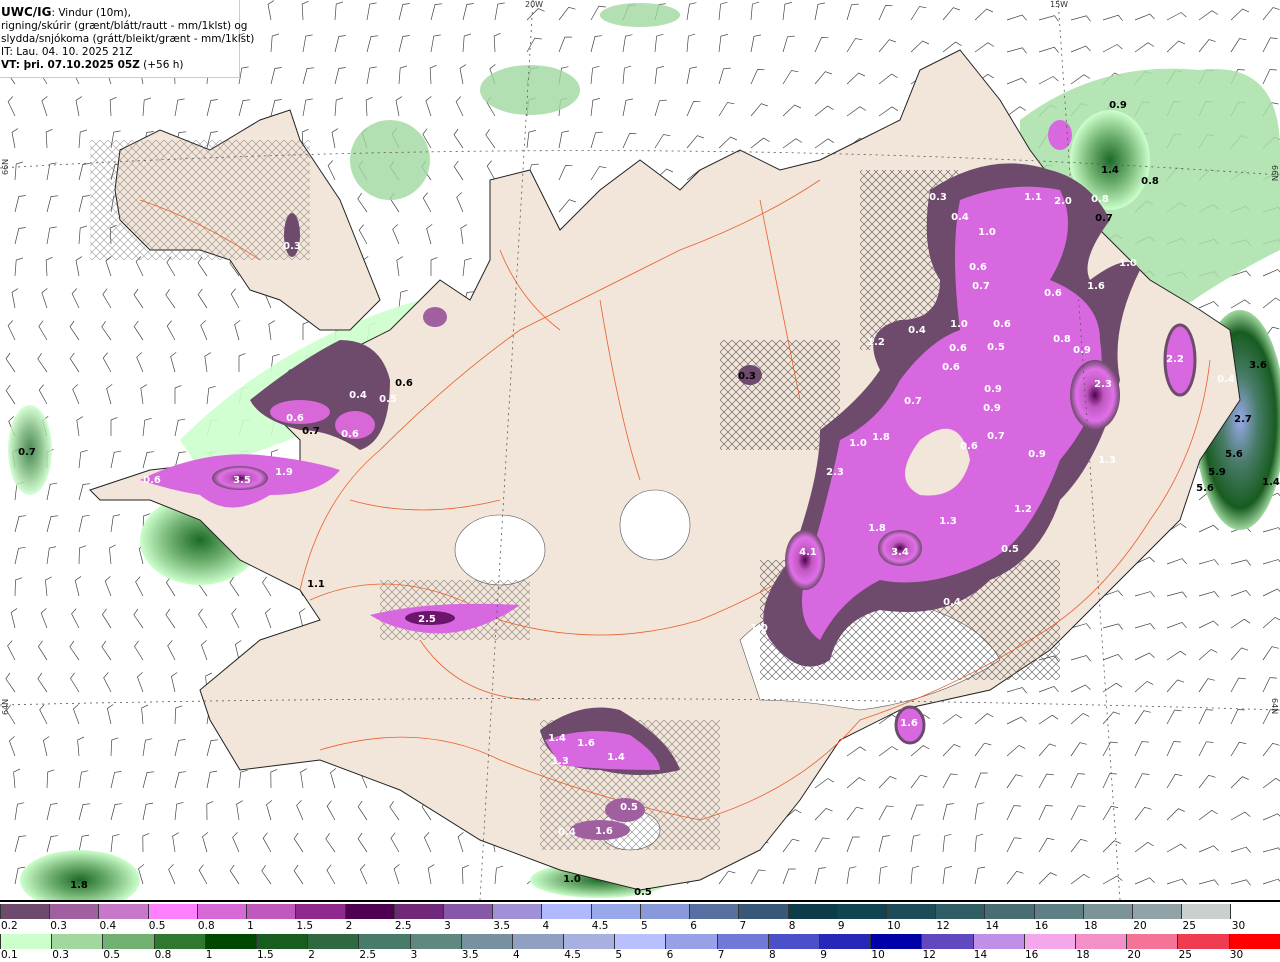 The height and width of the screenshot is (962, 1280). I want to click on rain-label: 25, so click(1185, 955).